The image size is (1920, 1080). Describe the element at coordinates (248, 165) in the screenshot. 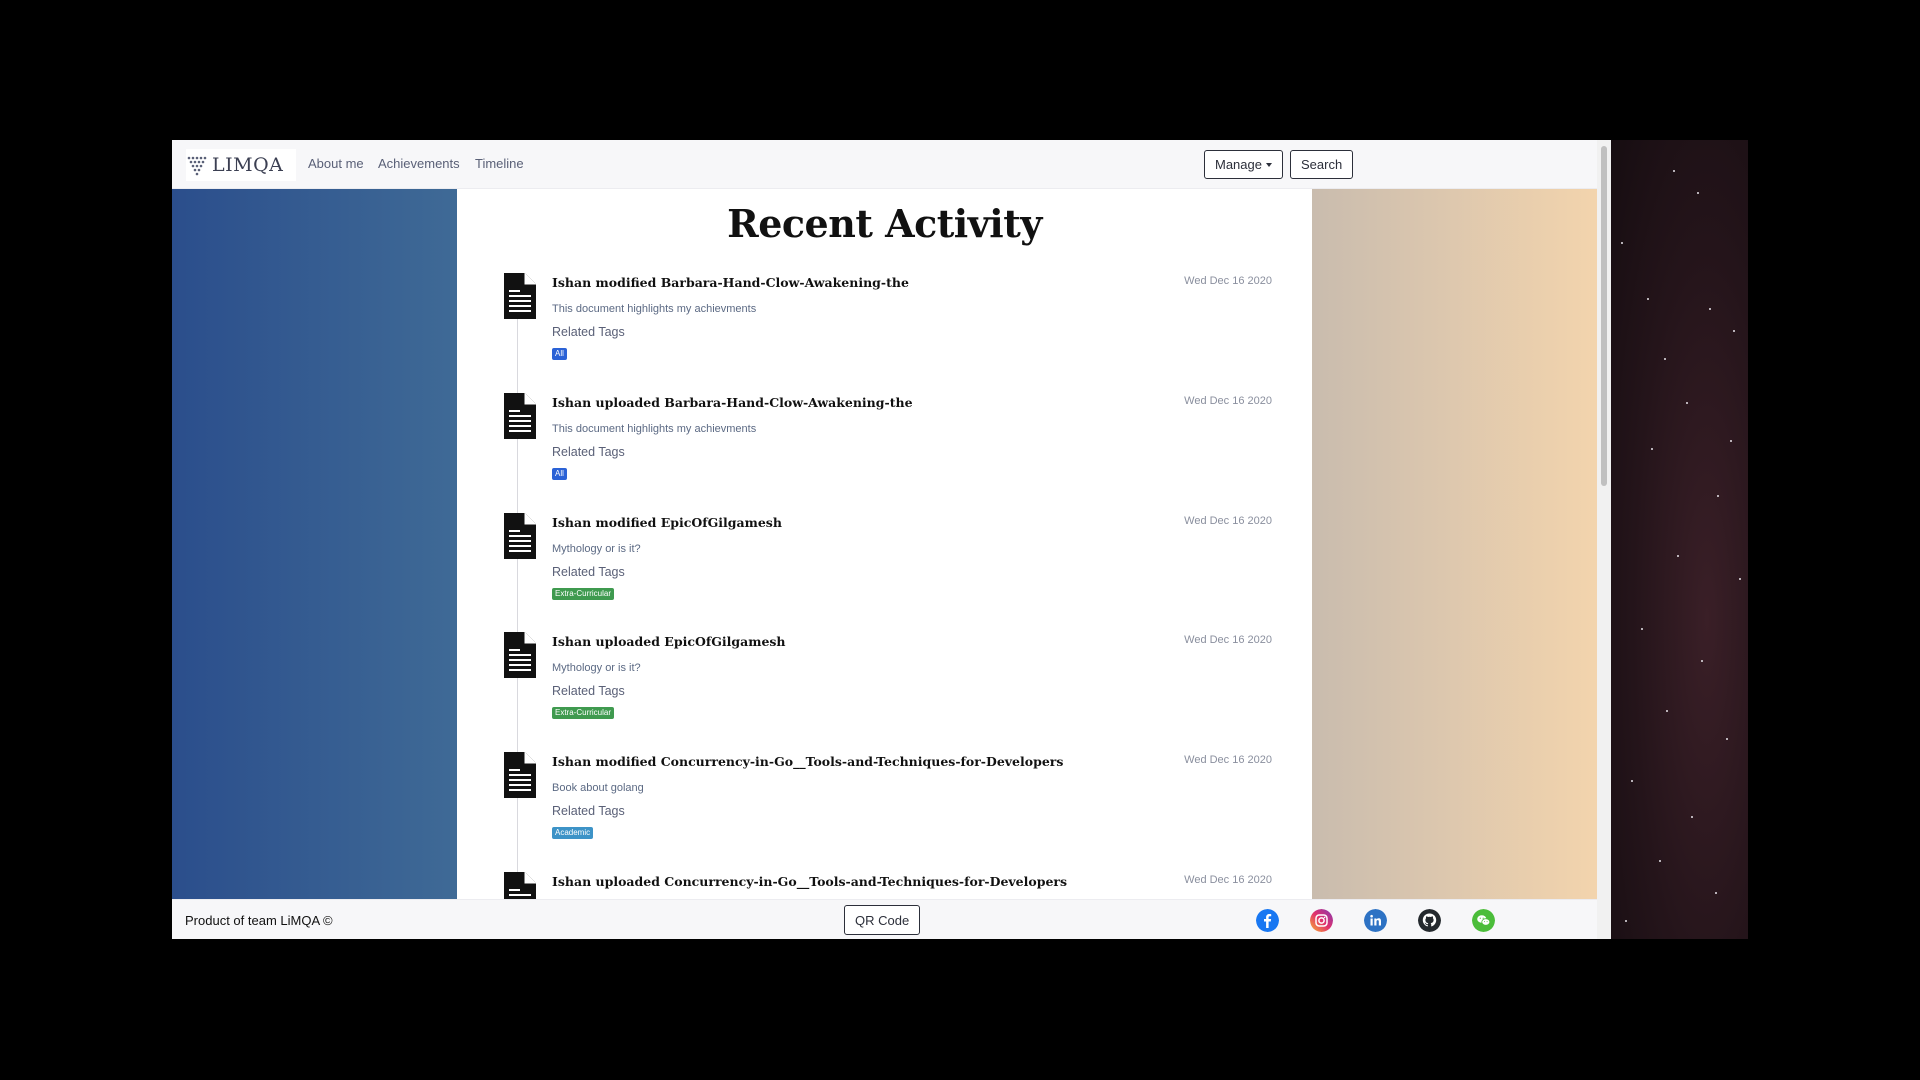

I see `logo-text: LIMQA` at that location.